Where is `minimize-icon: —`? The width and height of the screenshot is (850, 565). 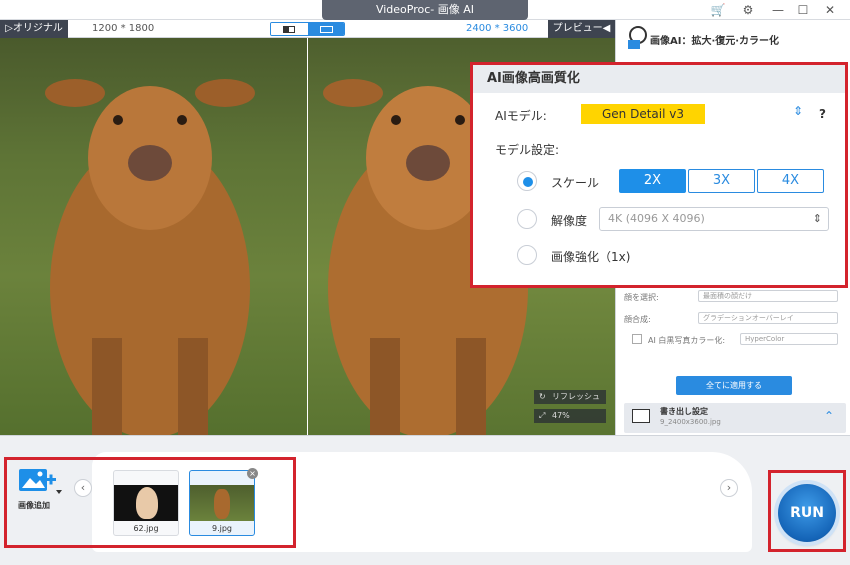
minimize-icon: — is located at coordinates (778, 10).